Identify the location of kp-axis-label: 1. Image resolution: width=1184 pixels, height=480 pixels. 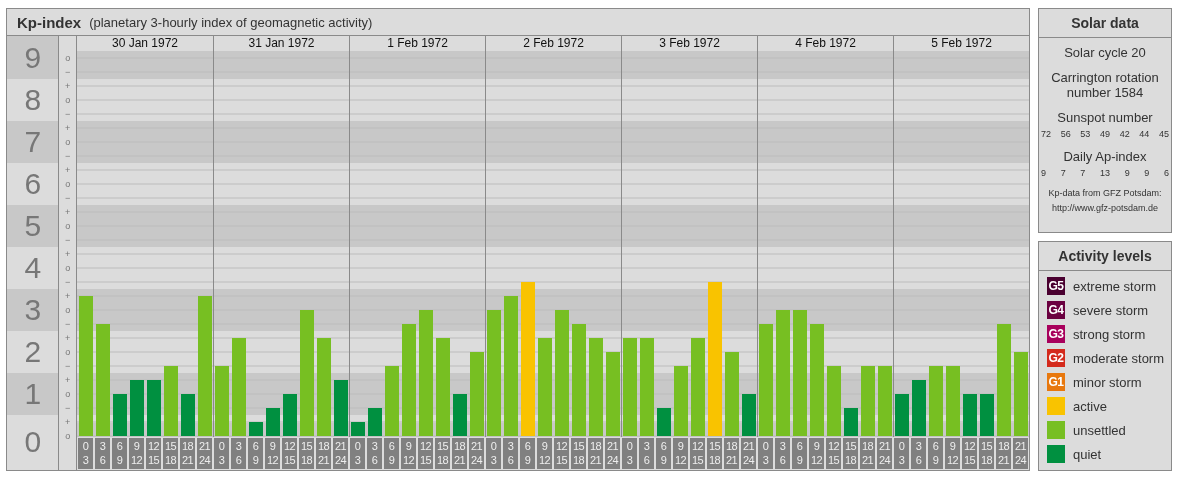
(33, 394).